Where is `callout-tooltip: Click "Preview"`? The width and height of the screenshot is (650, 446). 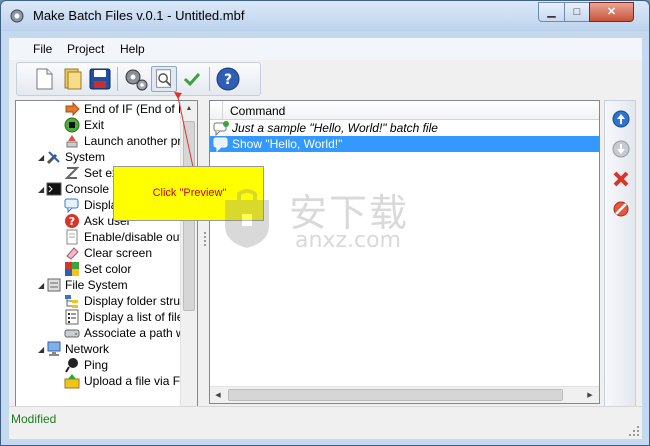 callout-tooltip: Click "Preview" is located at coordinates (188, 193).